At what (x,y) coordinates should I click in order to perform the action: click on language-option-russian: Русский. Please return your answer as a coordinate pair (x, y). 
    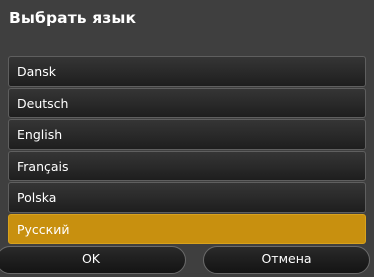
    Looking at the image, I should click on (187, 228).